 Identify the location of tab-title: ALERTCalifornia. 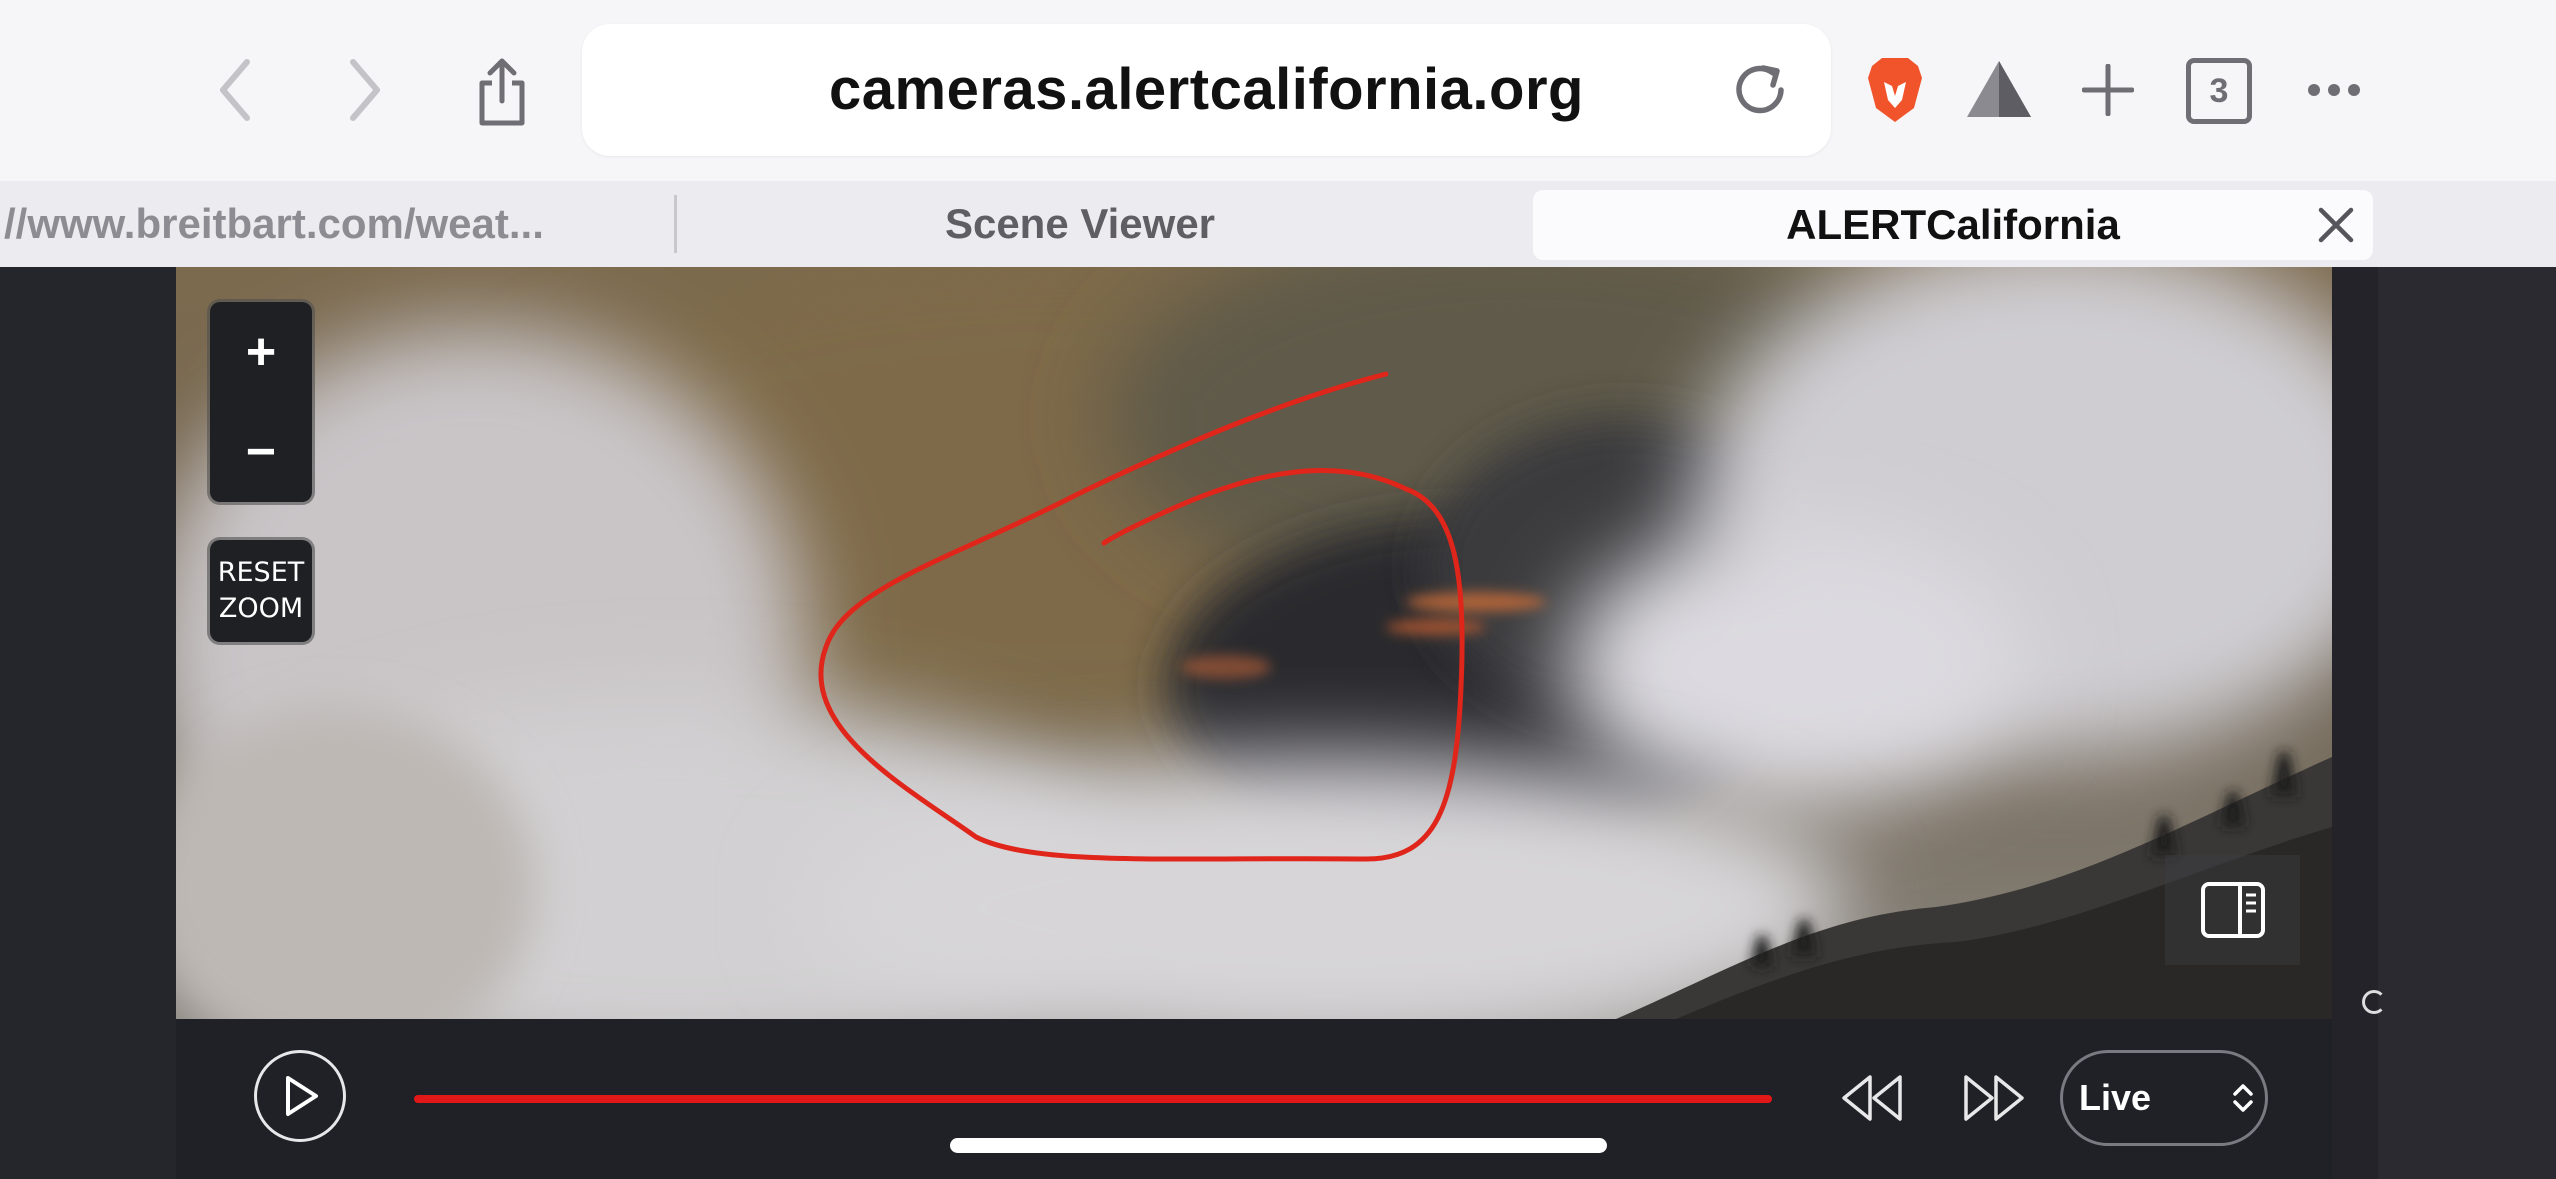
(1953, 224).